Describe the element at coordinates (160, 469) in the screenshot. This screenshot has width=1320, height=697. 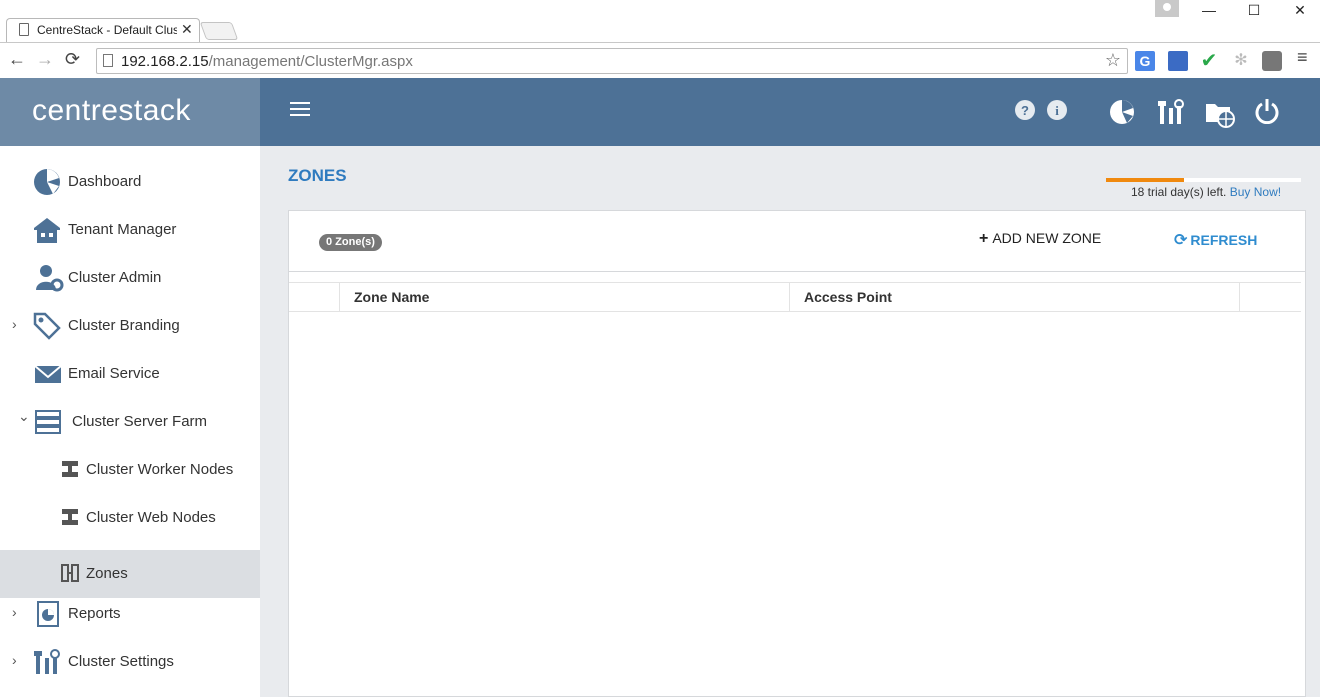
I see `sidebar-item-label: Cluster Worker Nodes` at that location.